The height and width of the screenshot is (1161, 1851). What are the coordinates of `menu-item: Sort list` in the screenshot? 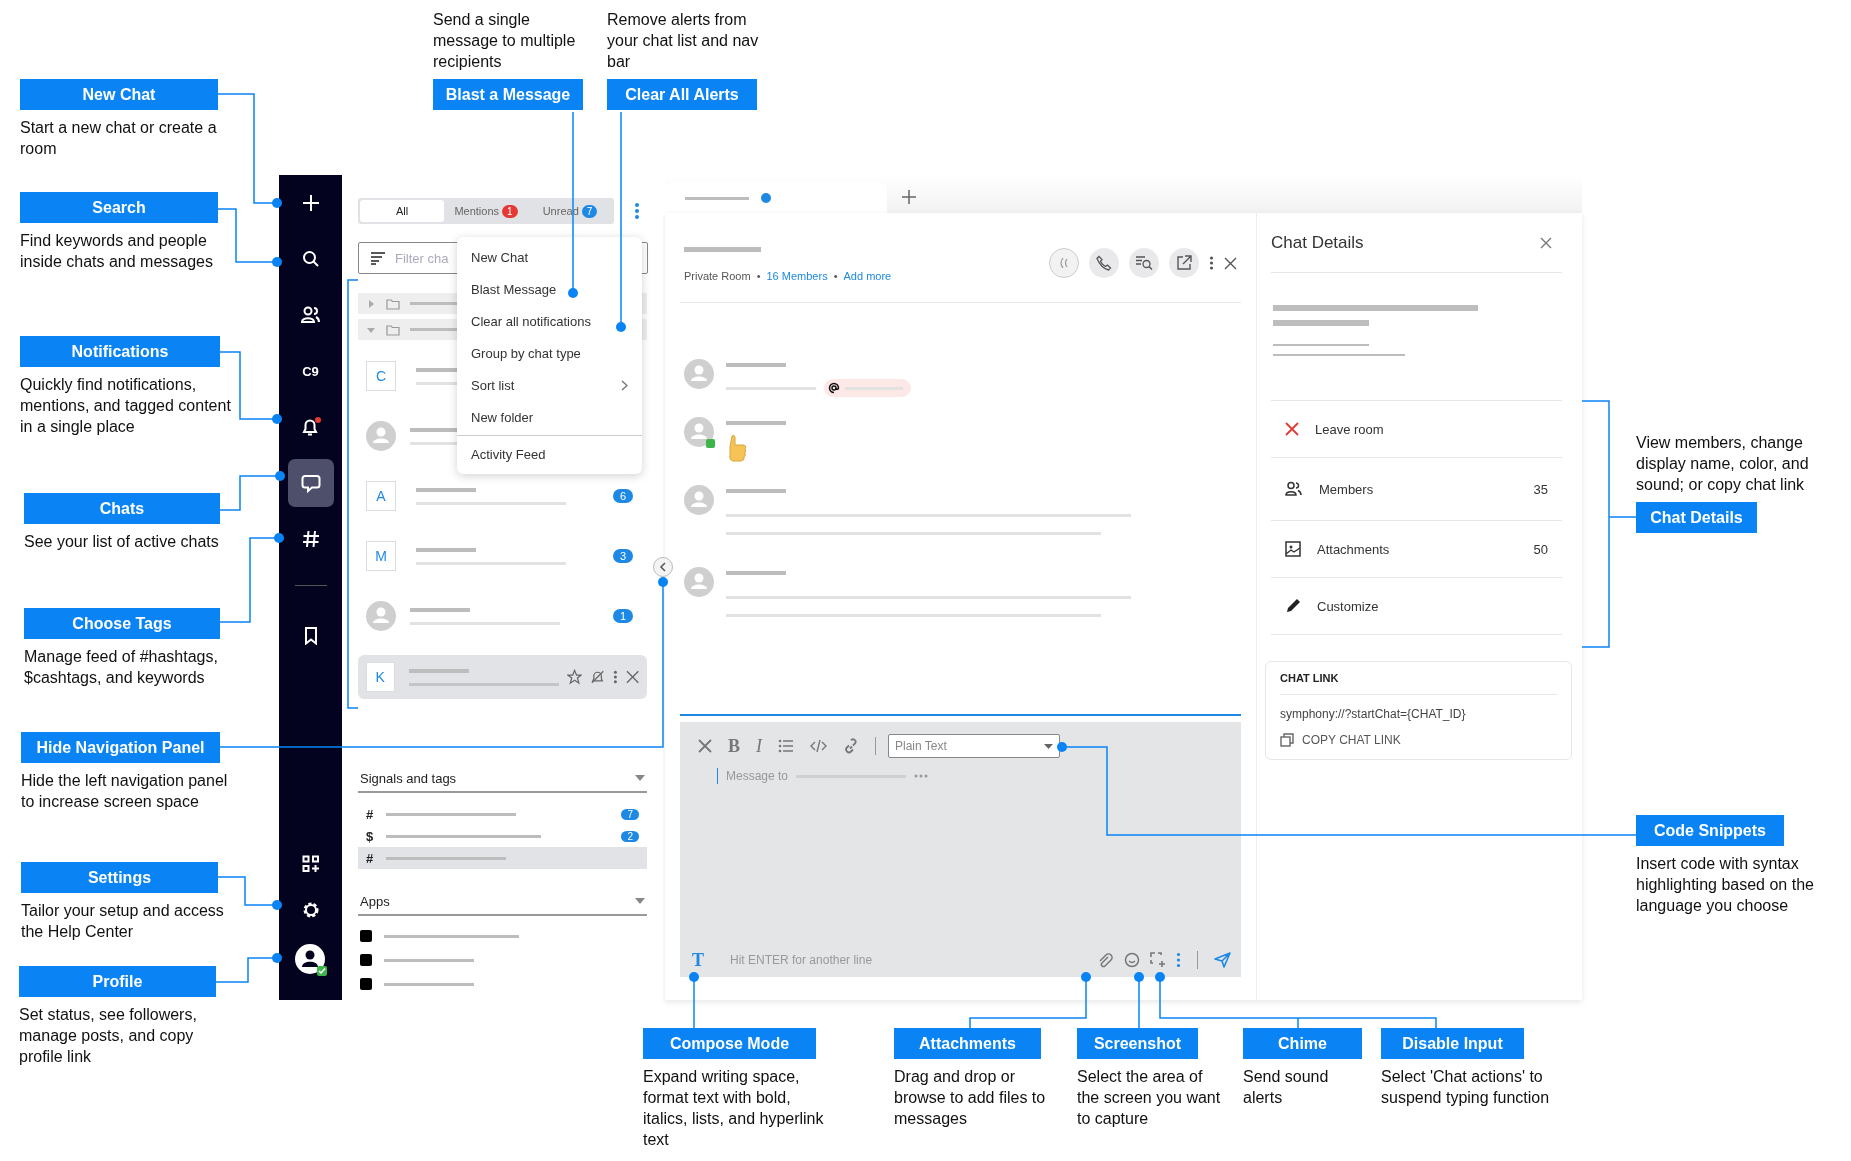 It's located at (549, 385).